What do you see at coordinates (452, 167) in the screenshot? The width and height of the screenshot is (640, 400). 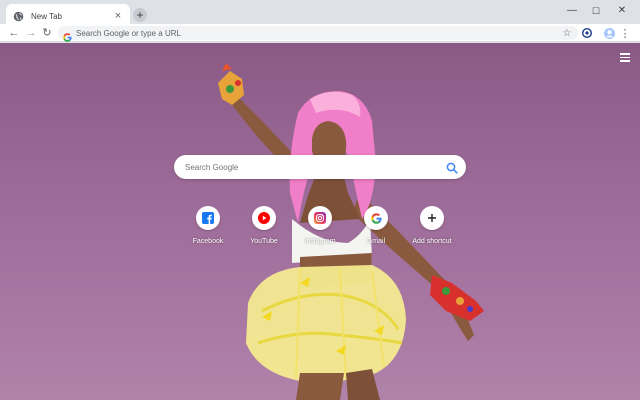 I see `search-icon` at bounding box center [452, 167].